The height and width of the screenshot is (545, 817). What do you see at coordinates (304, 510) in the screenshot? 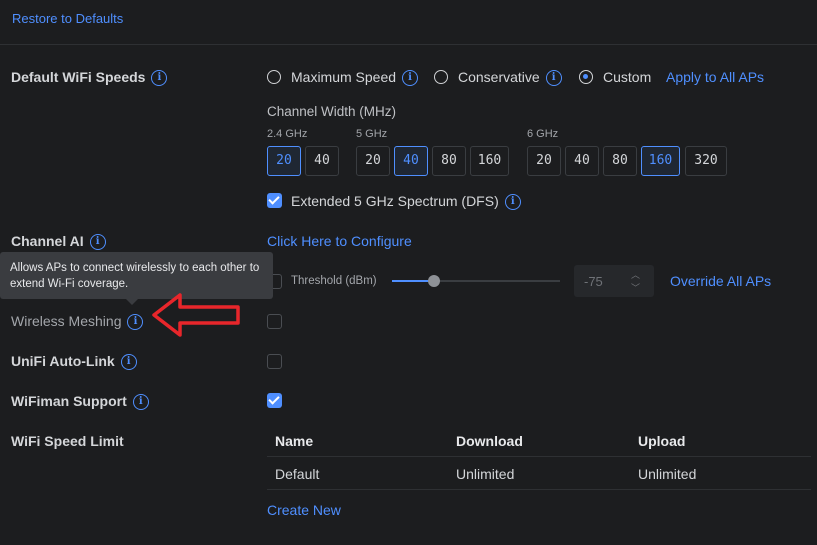
I see `create-new-link: Create New` at bounding box center [304, 510].